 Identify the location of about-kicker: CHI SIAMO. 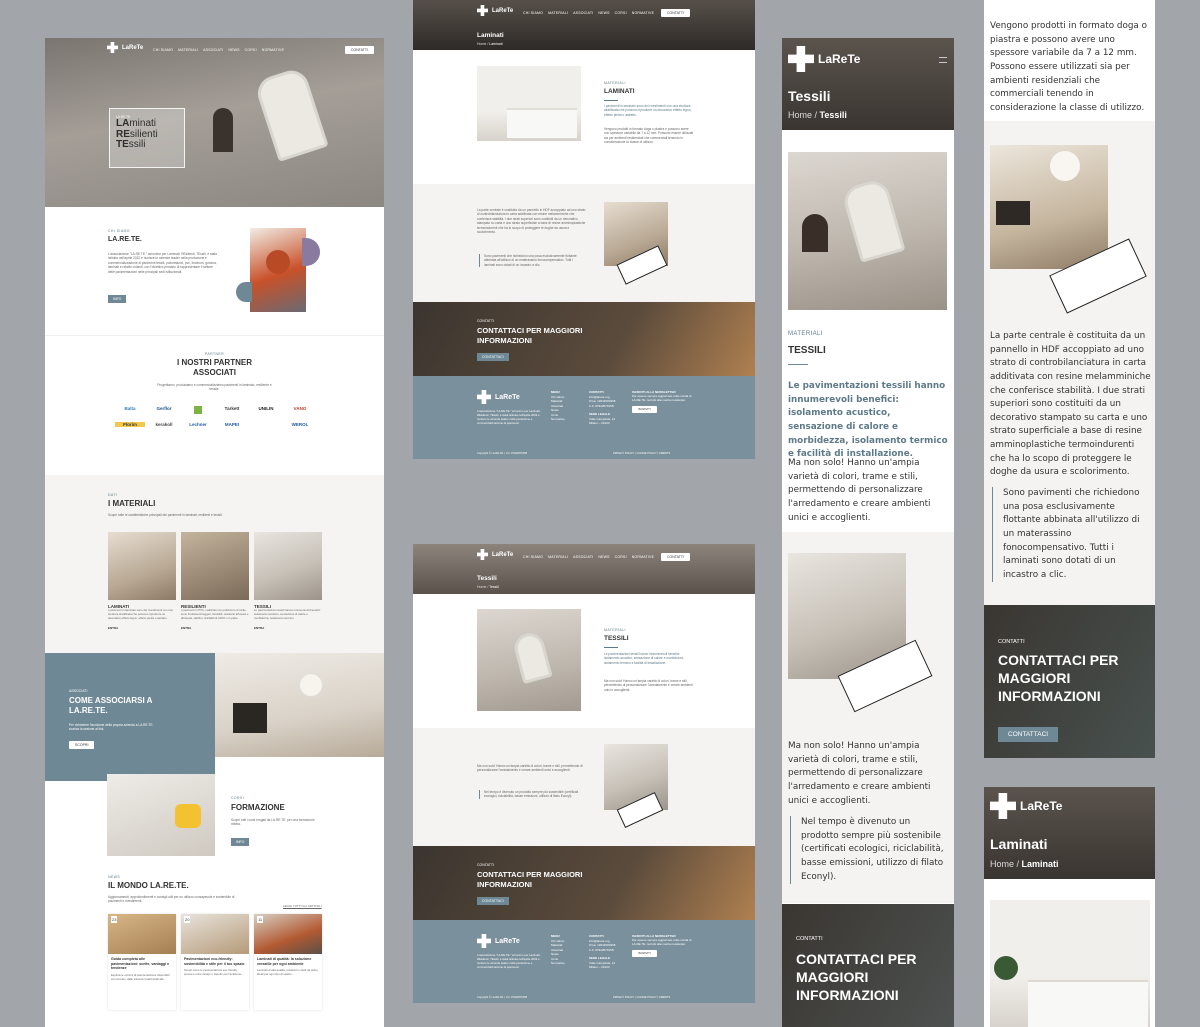
(119, 231).